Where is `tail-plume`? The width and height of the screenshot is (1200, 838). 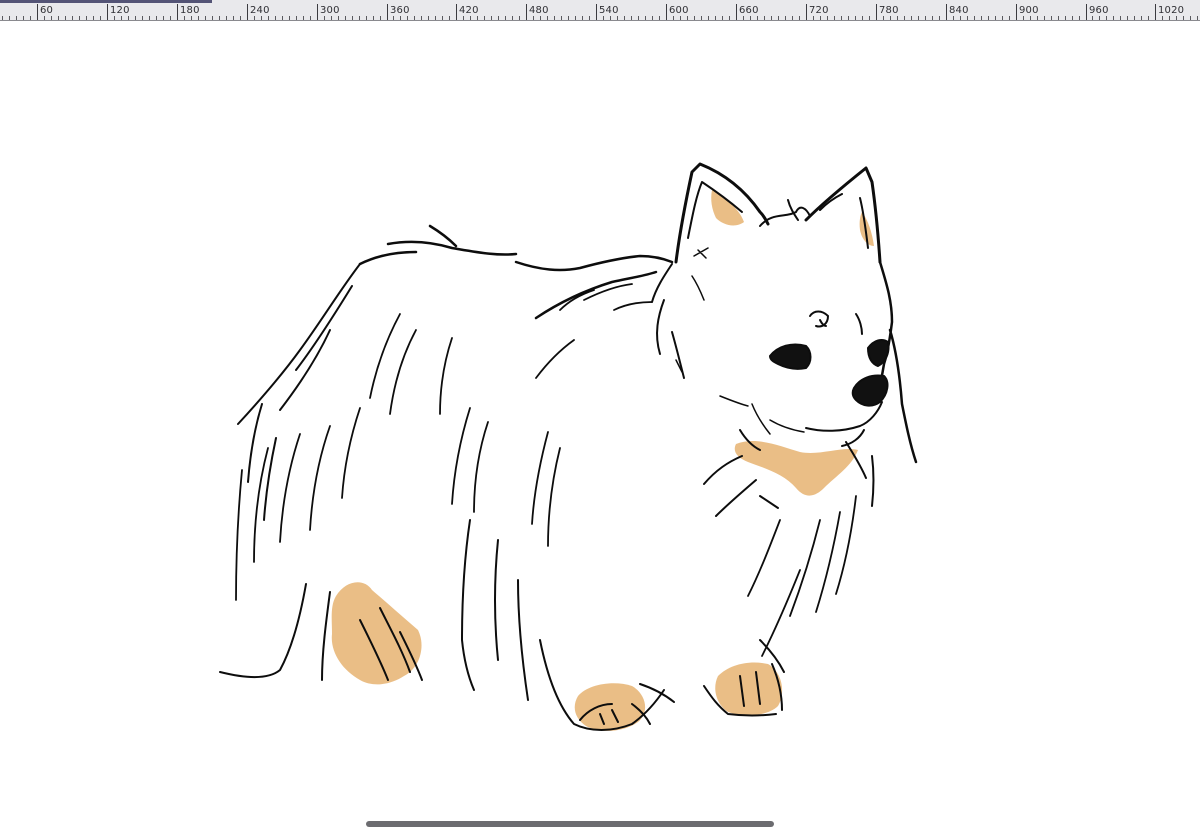 tail-plume is located at coordinates (299, 392).